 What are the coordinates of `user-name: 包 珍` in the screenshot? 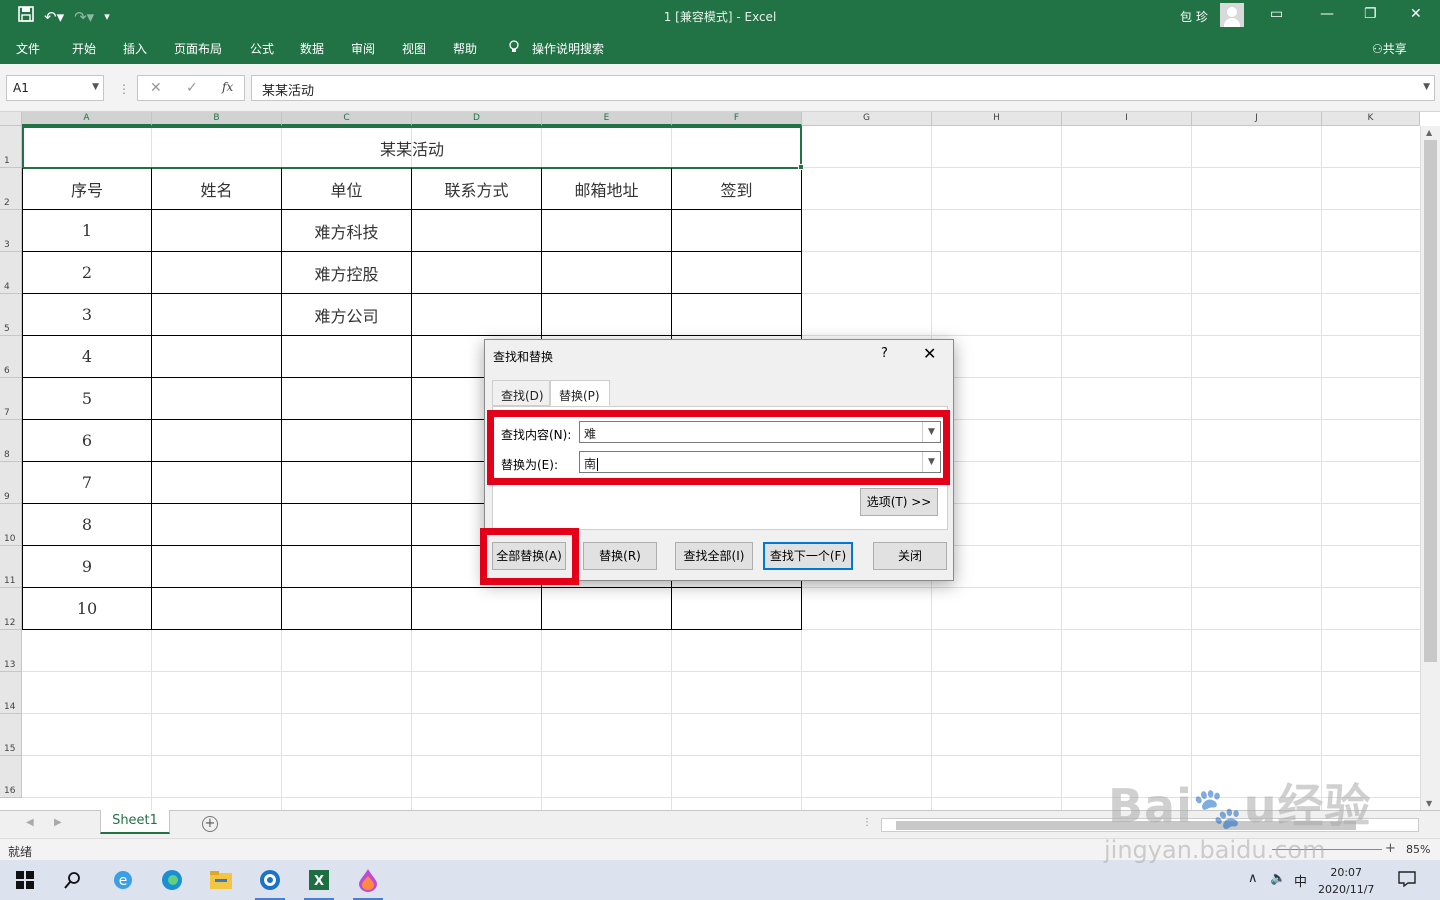 It's located at (1194, 16).